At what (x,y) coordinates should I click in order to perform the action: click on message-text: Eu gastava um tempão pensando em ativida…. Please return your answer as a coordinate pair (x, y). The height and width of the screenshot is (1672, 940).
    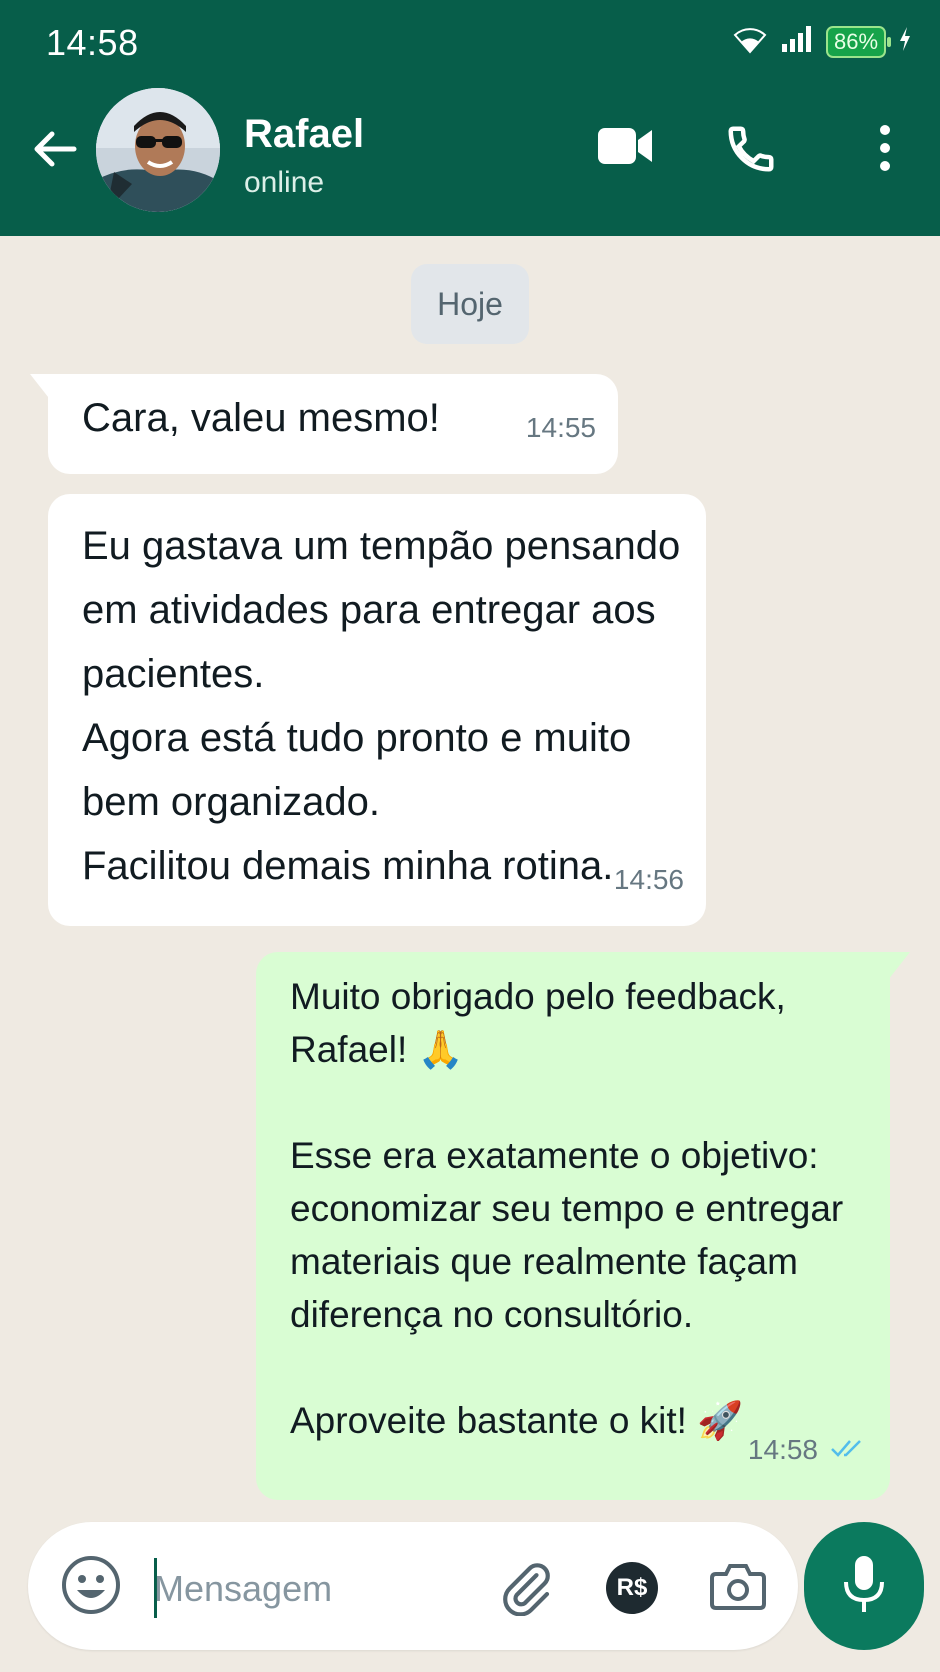
    Looking at the image, I should click on (381, 706).